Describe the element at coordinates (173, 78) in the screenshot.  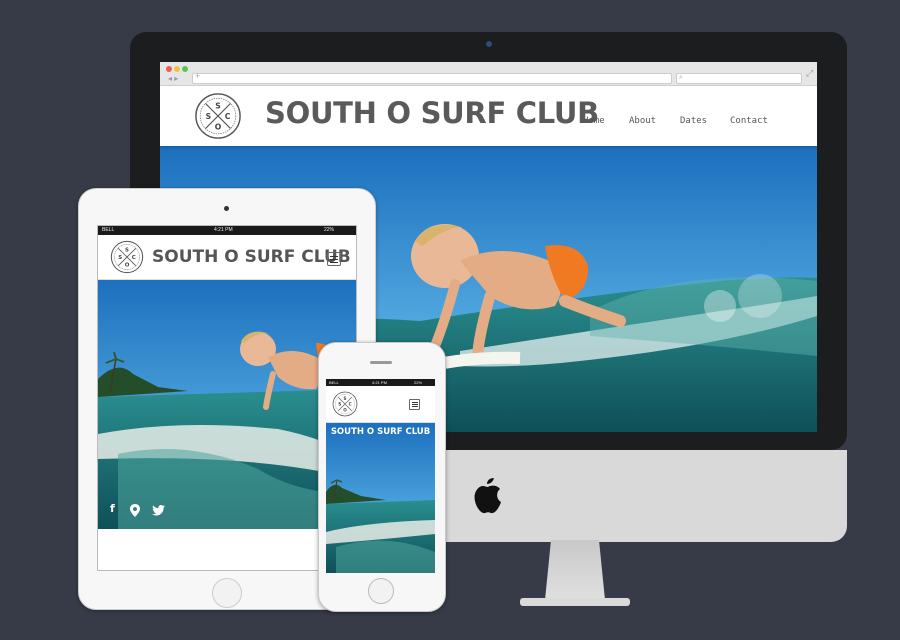
I see `back-forward-icon: ◂ ▸` at that location.